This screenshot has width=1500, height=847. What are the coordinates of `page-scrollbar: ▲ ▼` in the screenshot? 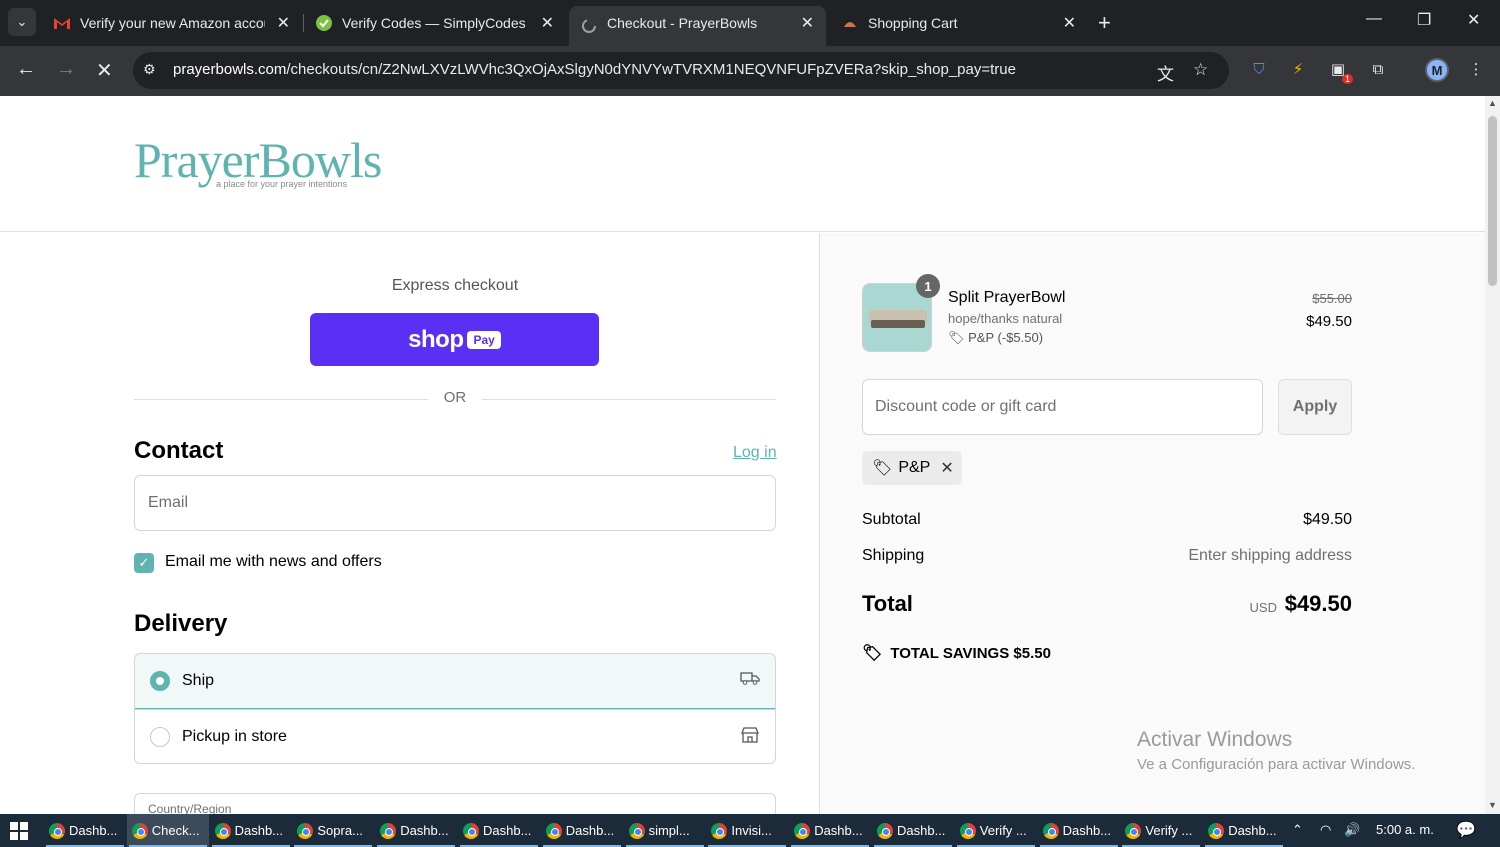 It's located at (1492, 455).